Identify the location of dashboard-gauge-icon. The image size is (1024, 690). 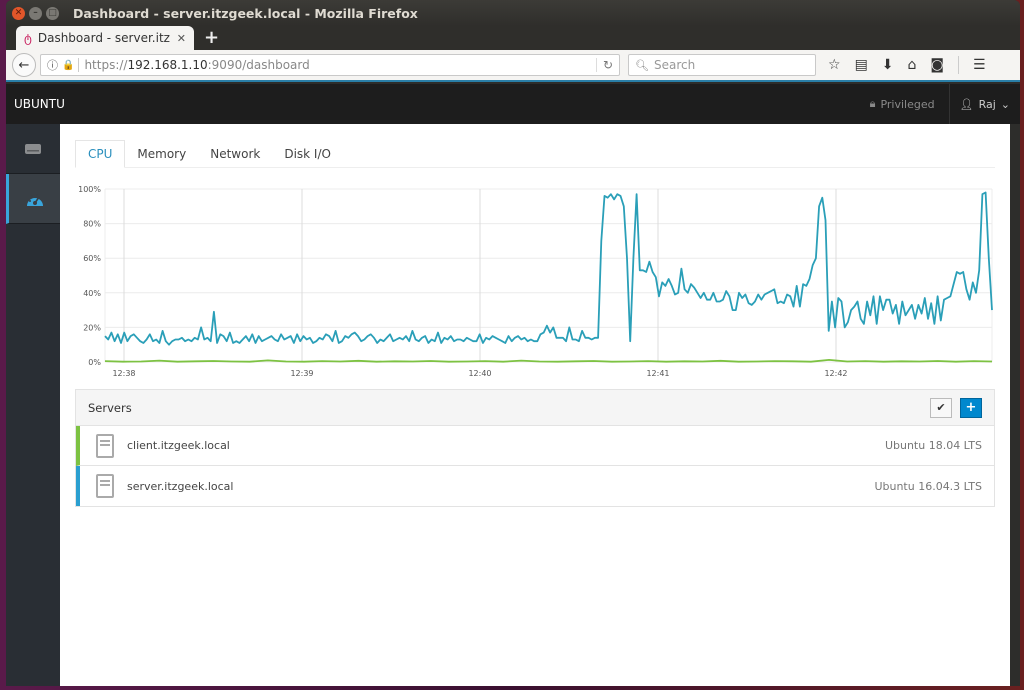
(34, 199).